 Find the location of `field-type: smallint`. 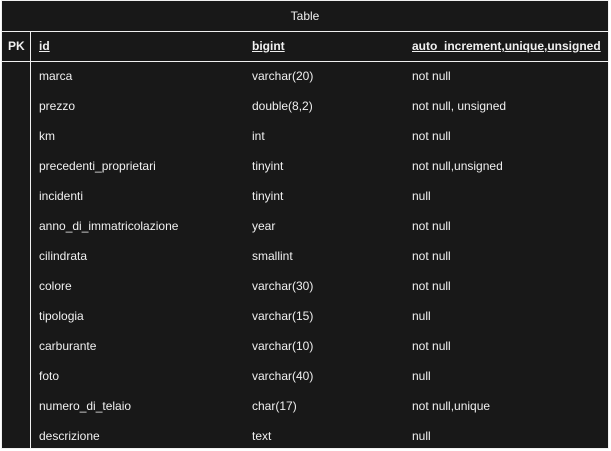

field-type: smallint is located at coordinates (272, 256).